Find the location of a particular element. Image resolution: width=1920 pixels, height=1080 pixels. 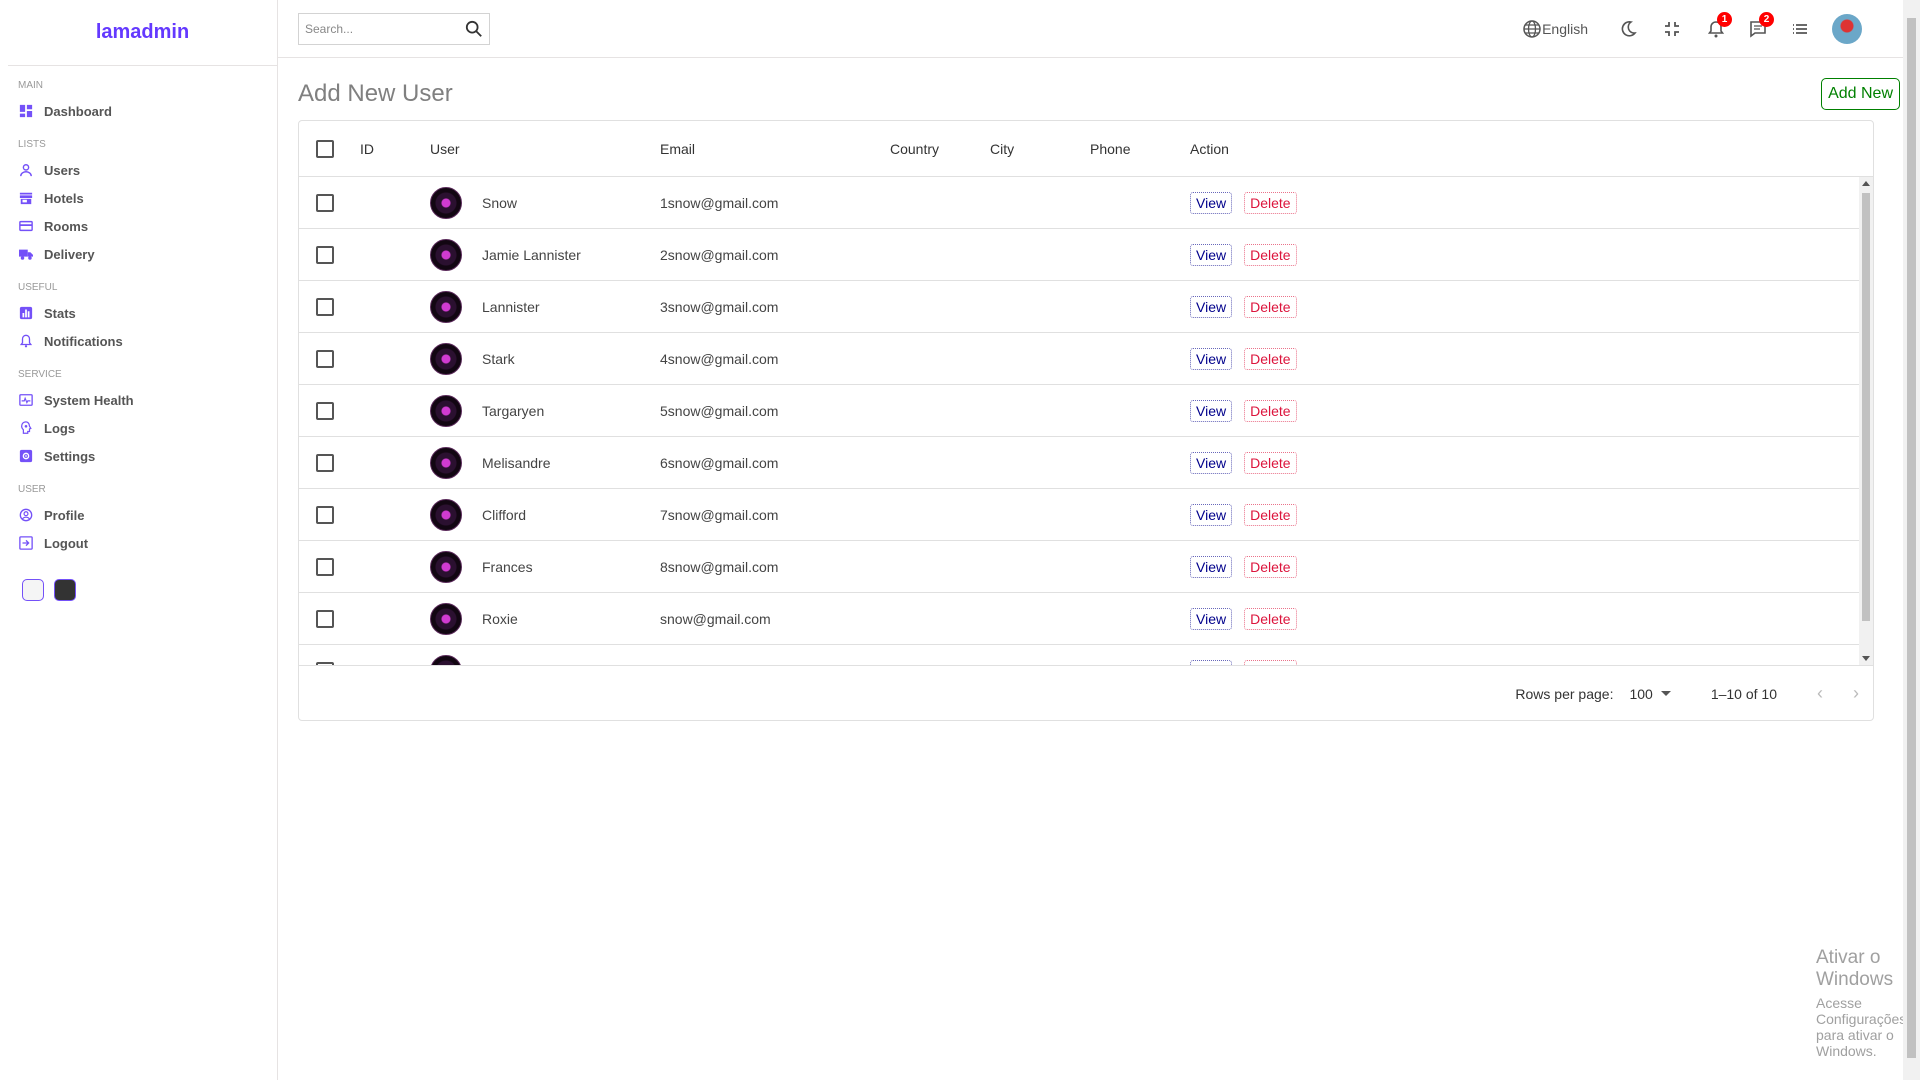

grid-scrollbar is located at coordinates (1866, 421).